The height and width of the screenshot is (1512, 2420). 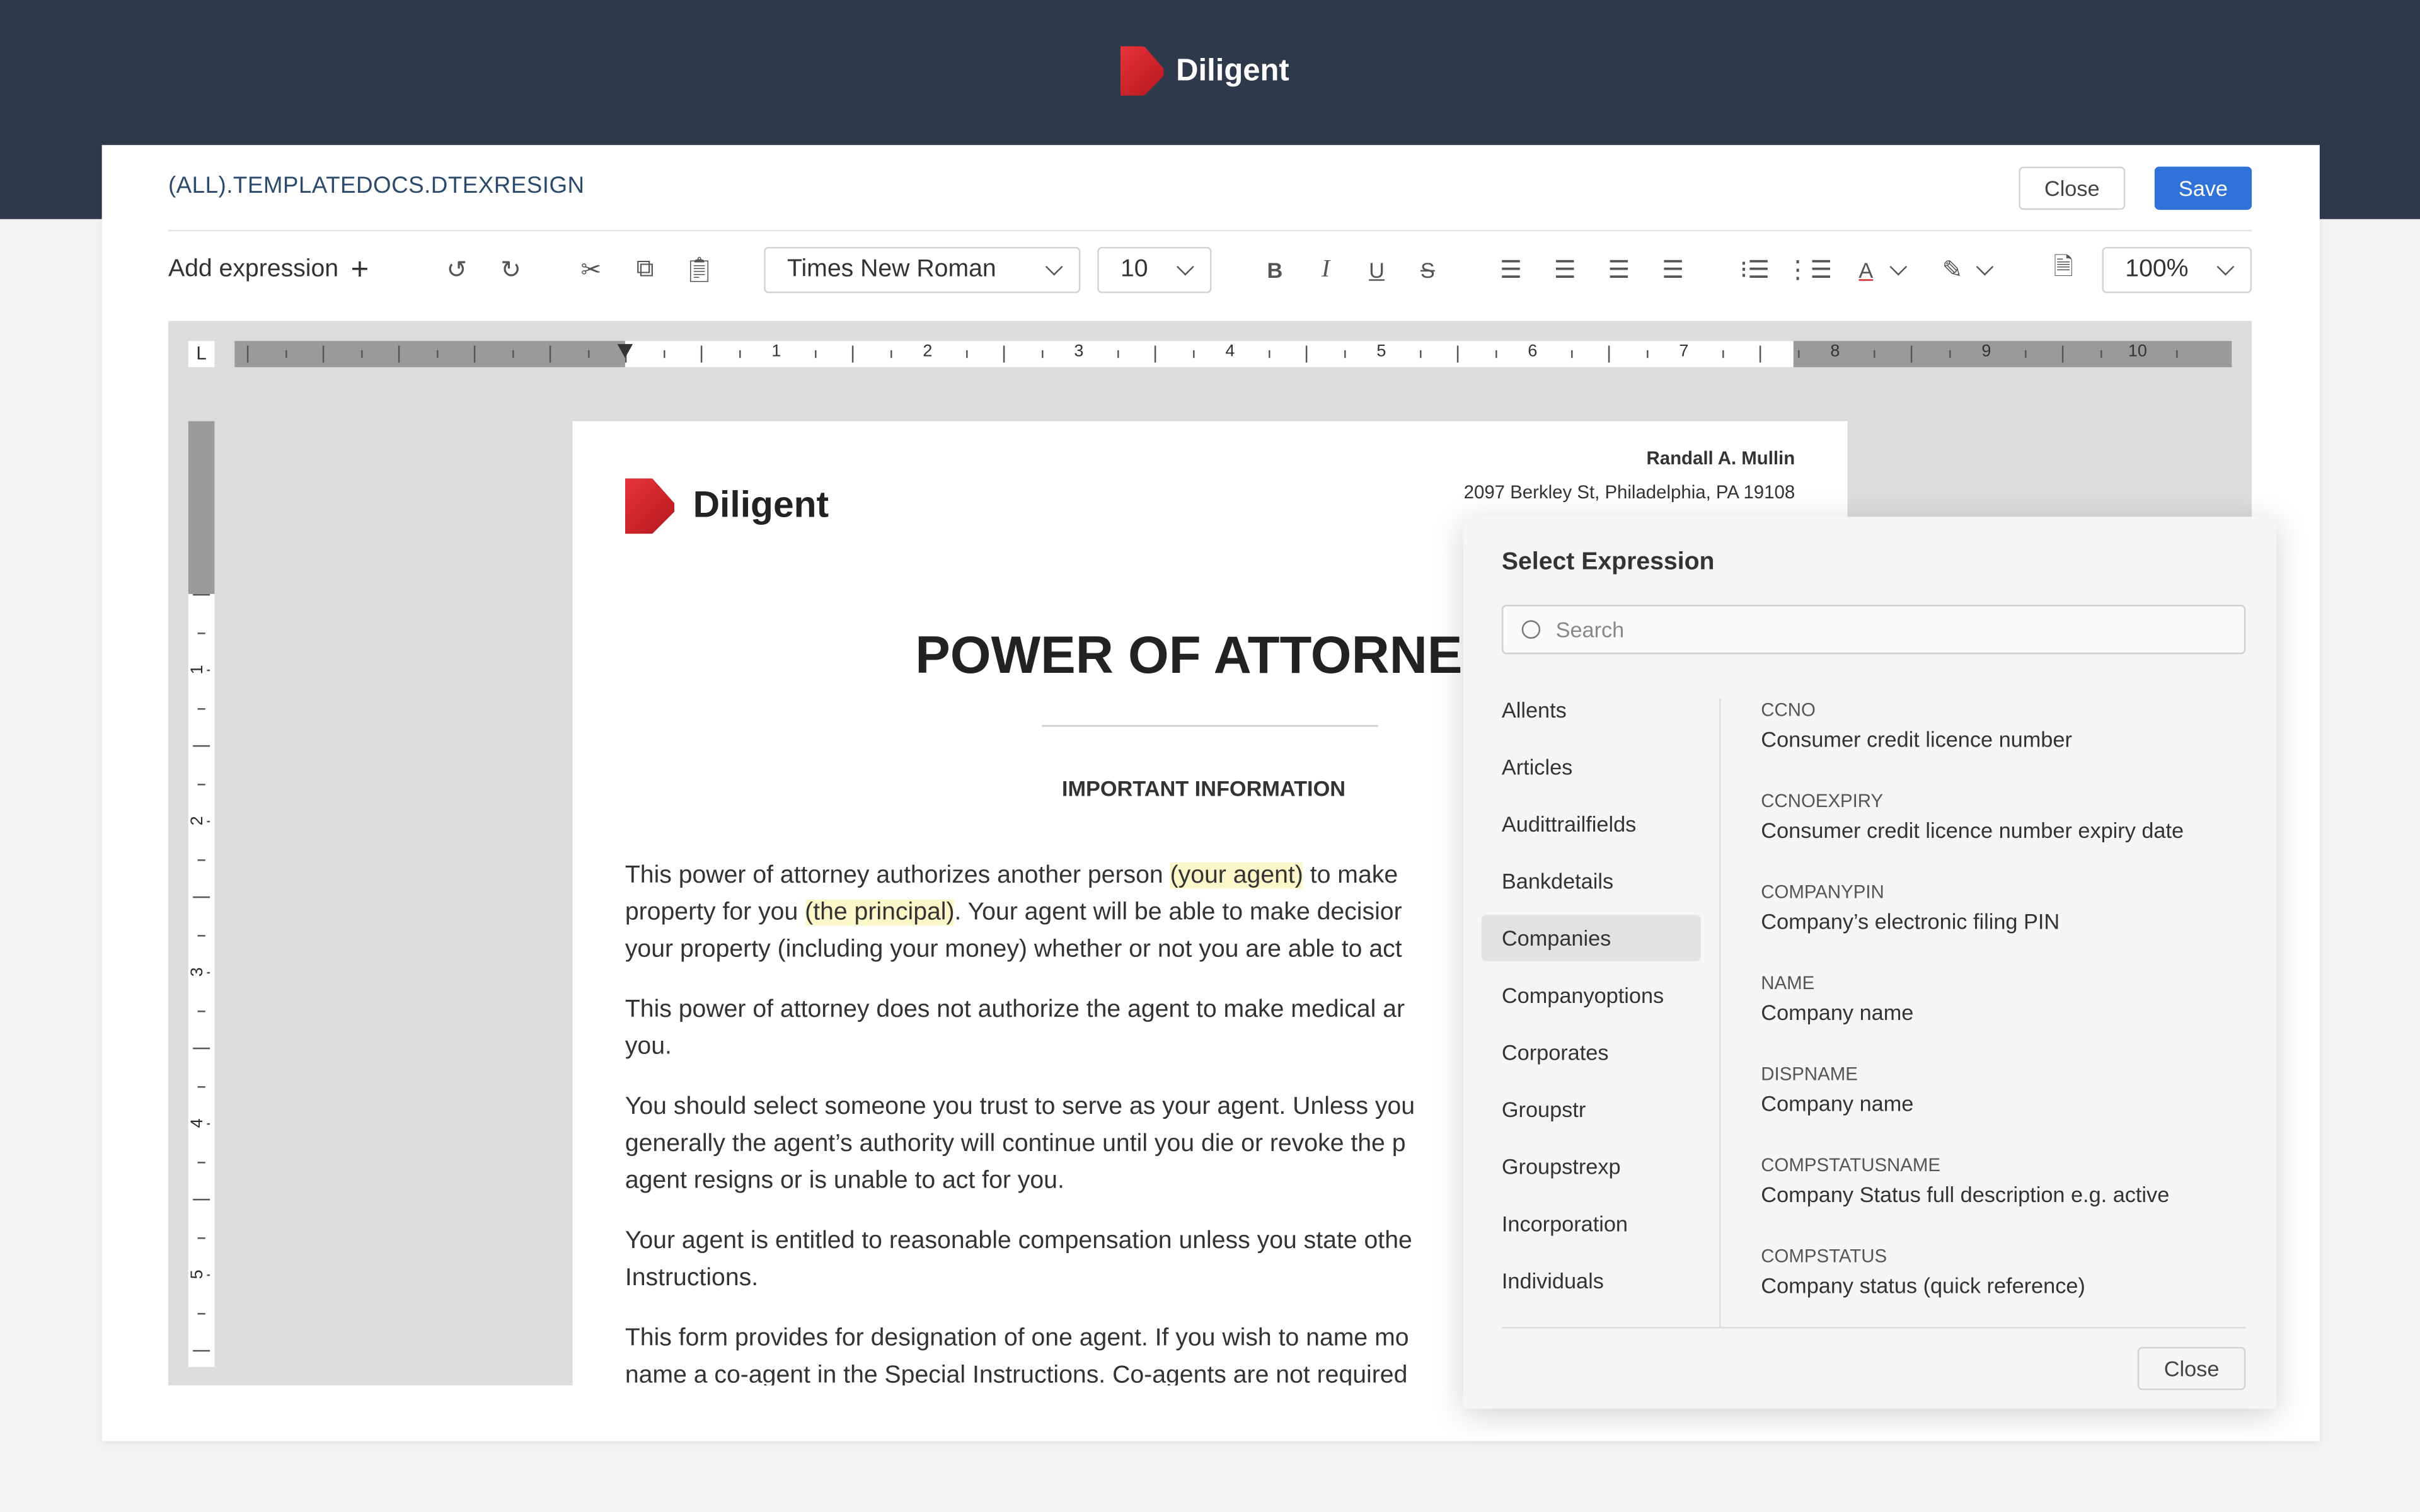 What do you see at coordinates (1591, 1109) in the screenshot?
I see `category-item: Groupstr` at bounding box center [1591, 1109].